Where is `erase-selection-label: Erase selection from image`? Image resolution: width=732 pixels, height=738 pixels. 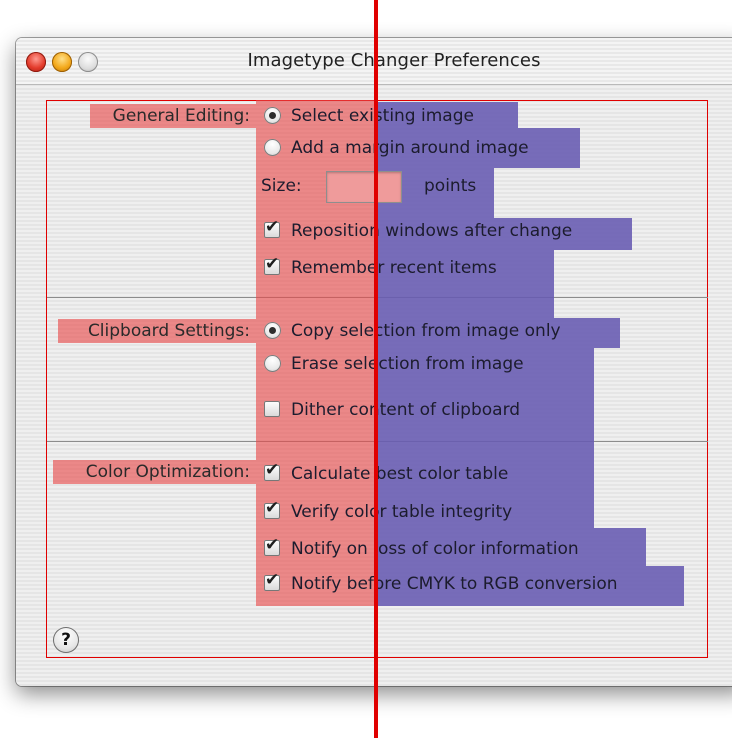
erase-selection-label: Erase selection from image is located at coordinates (407, 364).